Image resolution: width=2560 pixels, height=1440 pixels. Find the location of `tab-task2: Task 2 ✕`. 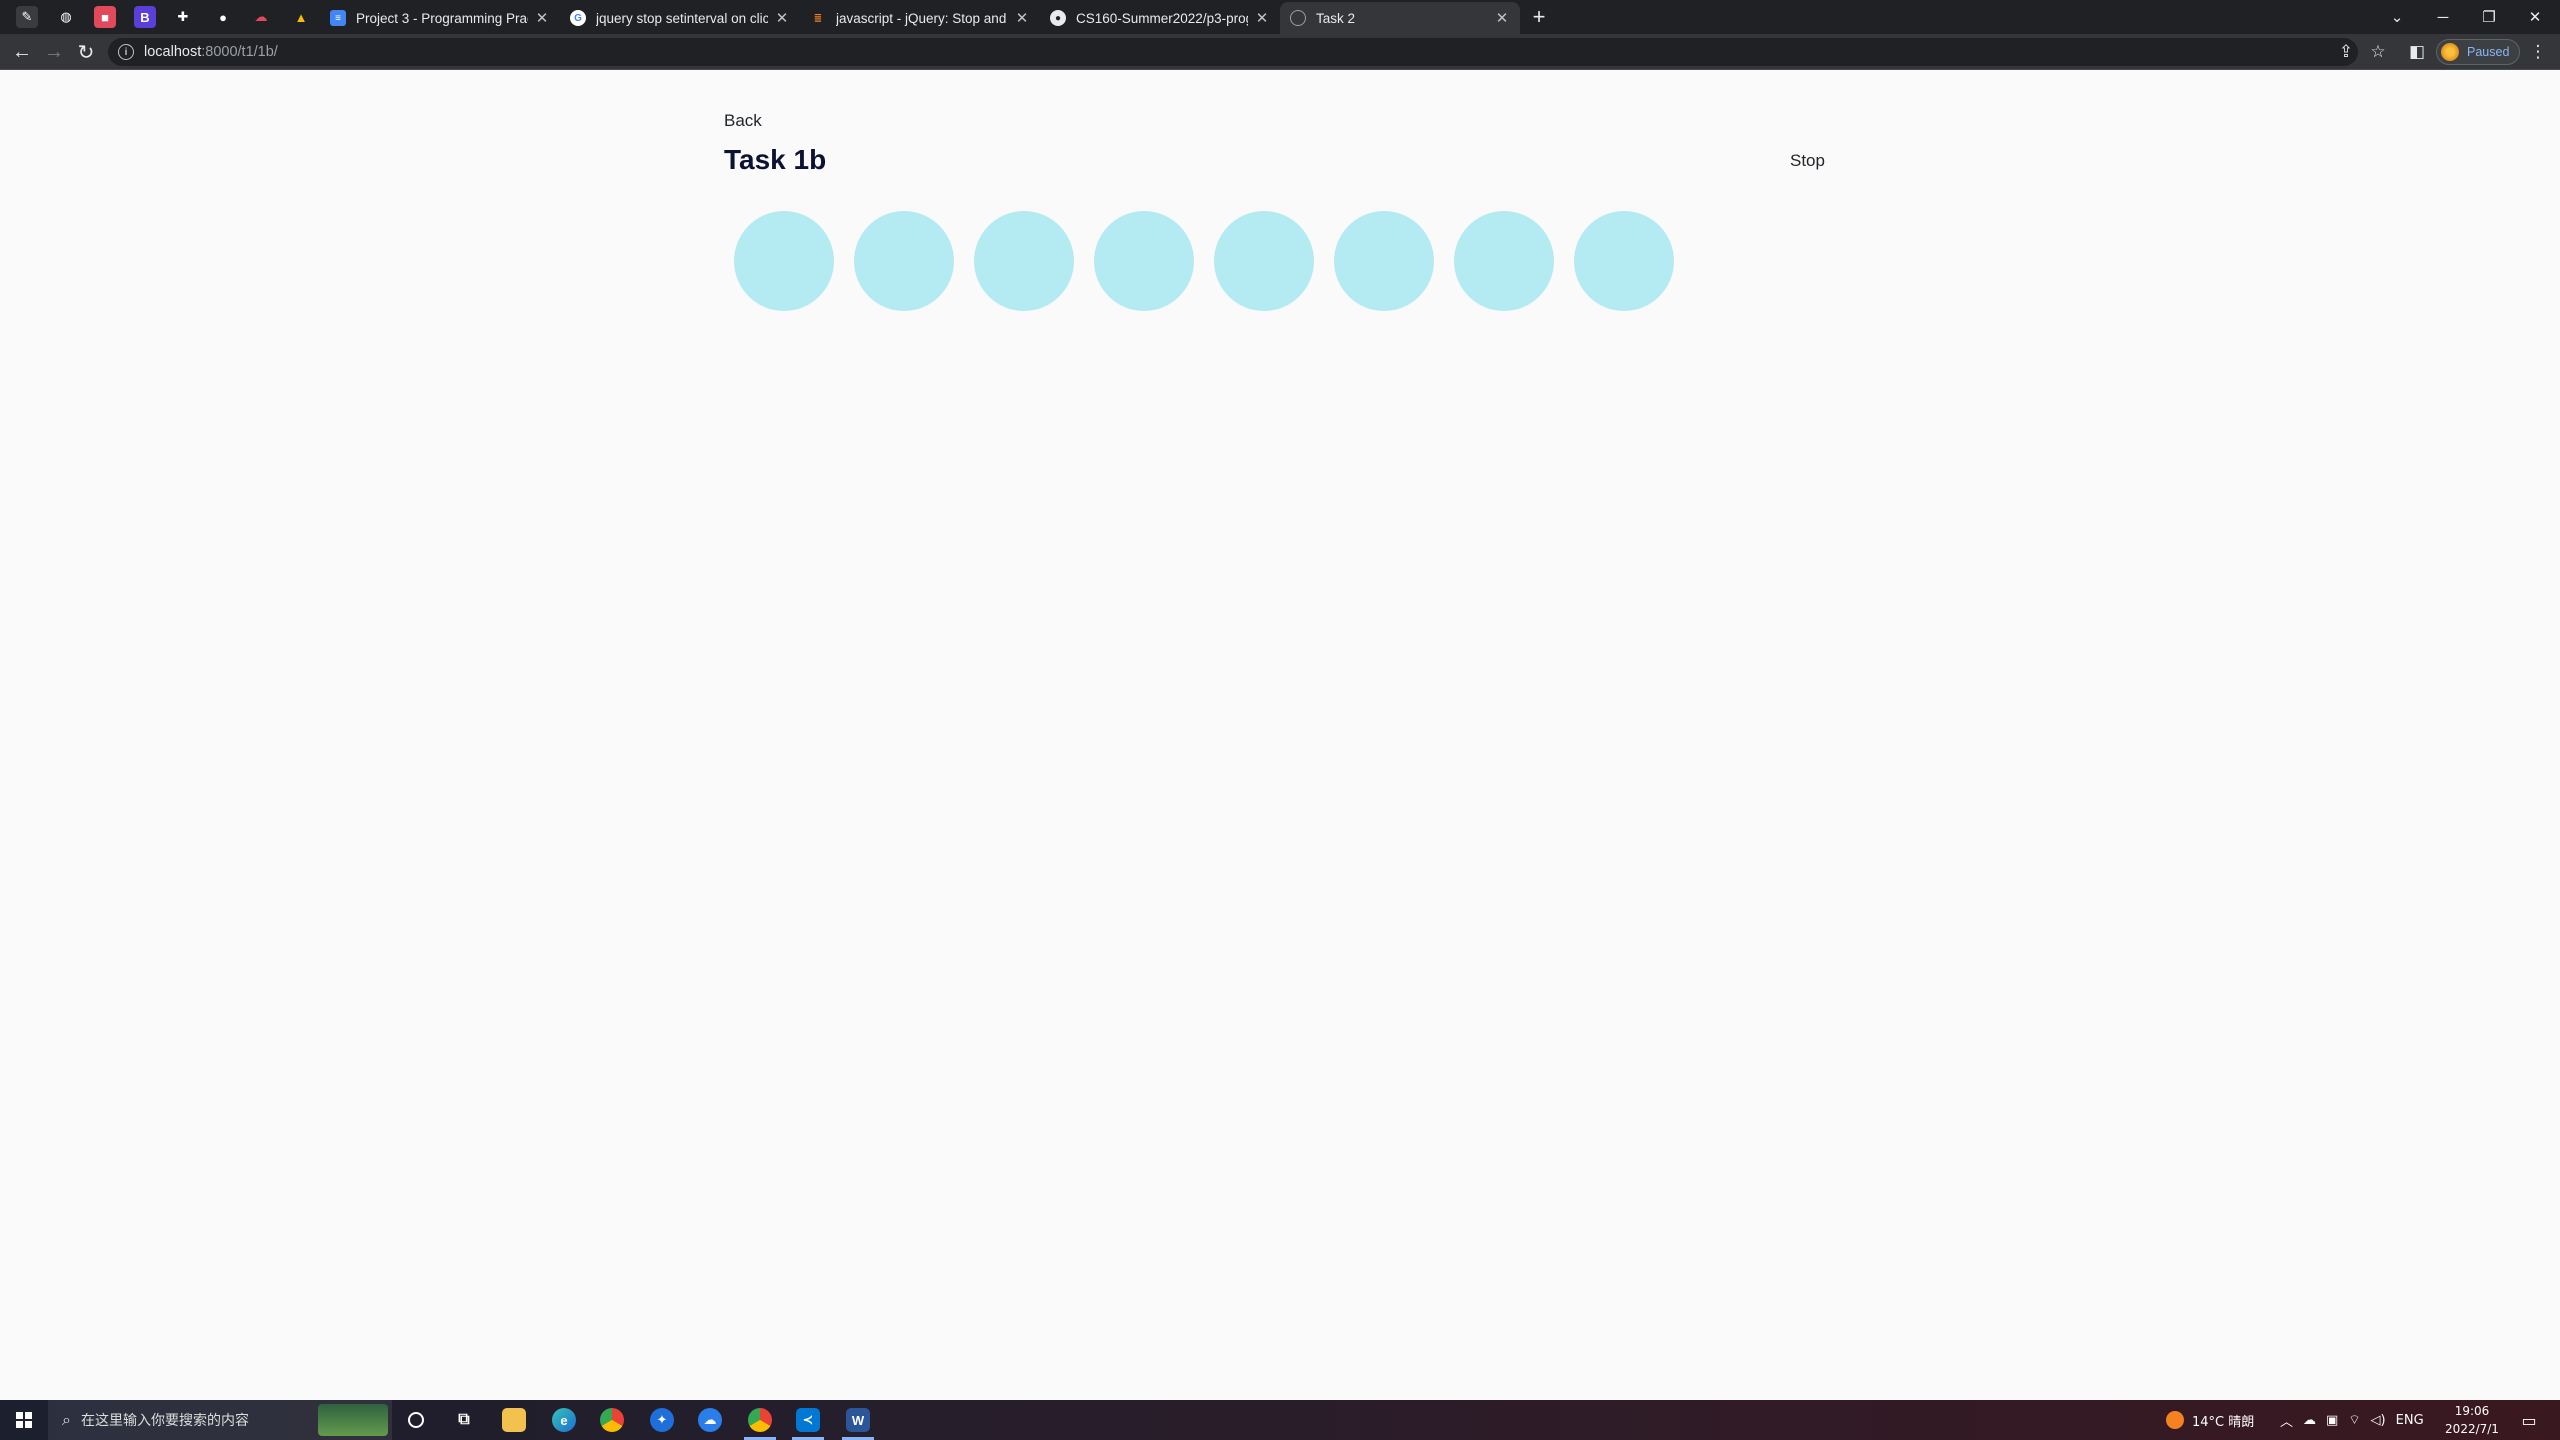

tab-task2: Task 2 ✕ is located at coordinates (1400, 18).